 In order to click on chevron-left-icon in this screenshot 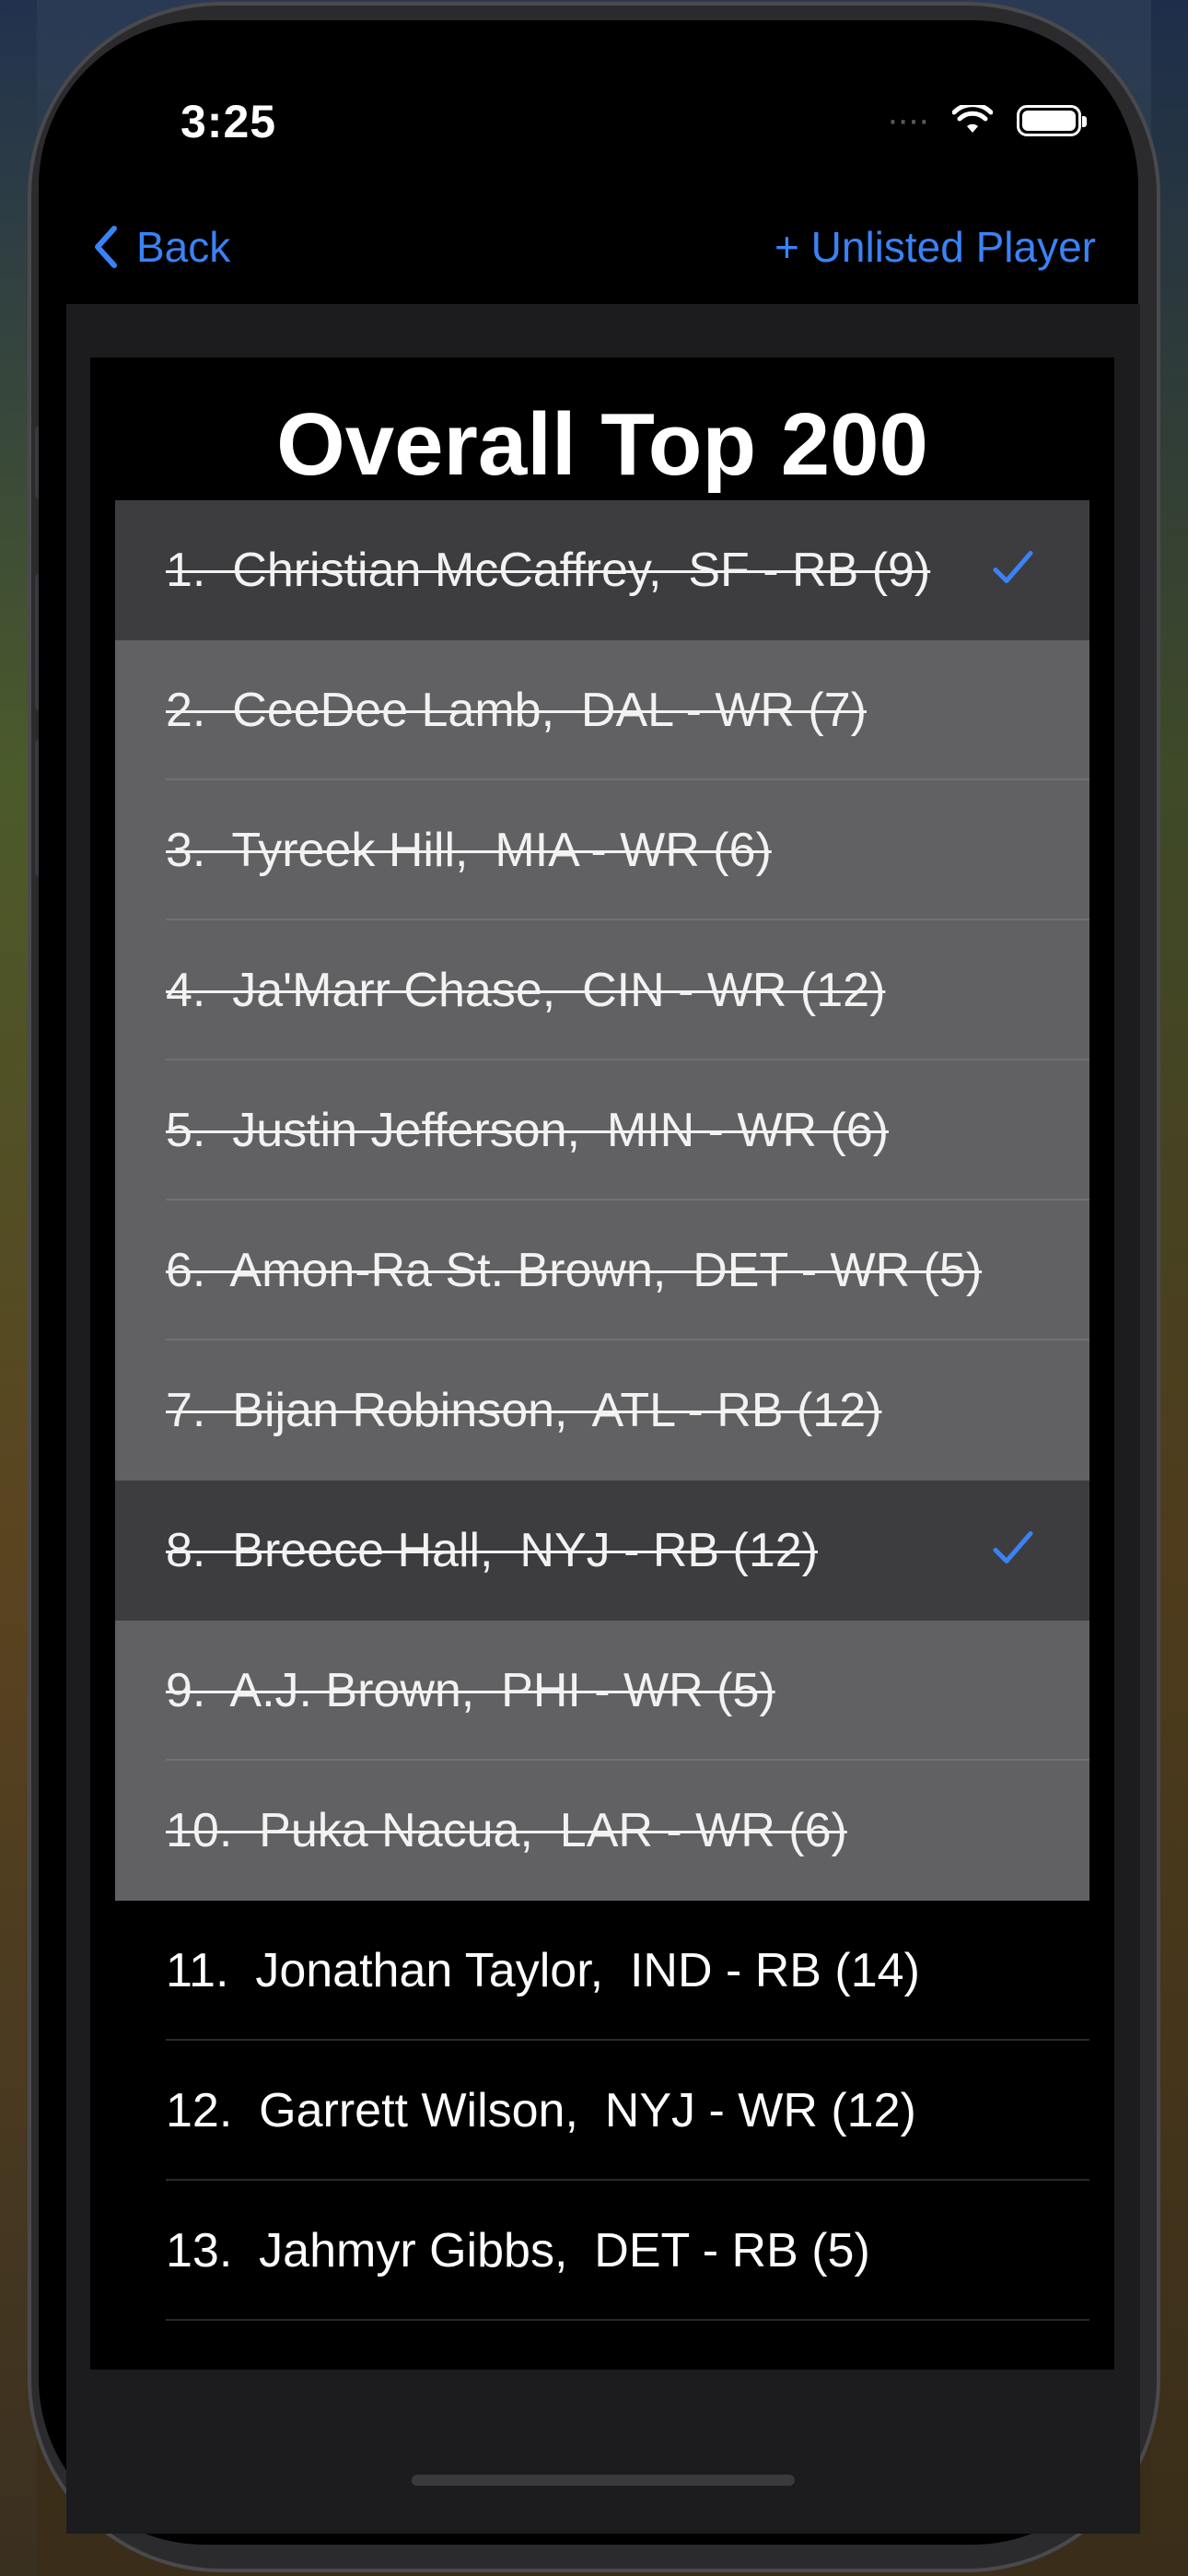, I will do `click(106, 247)`.